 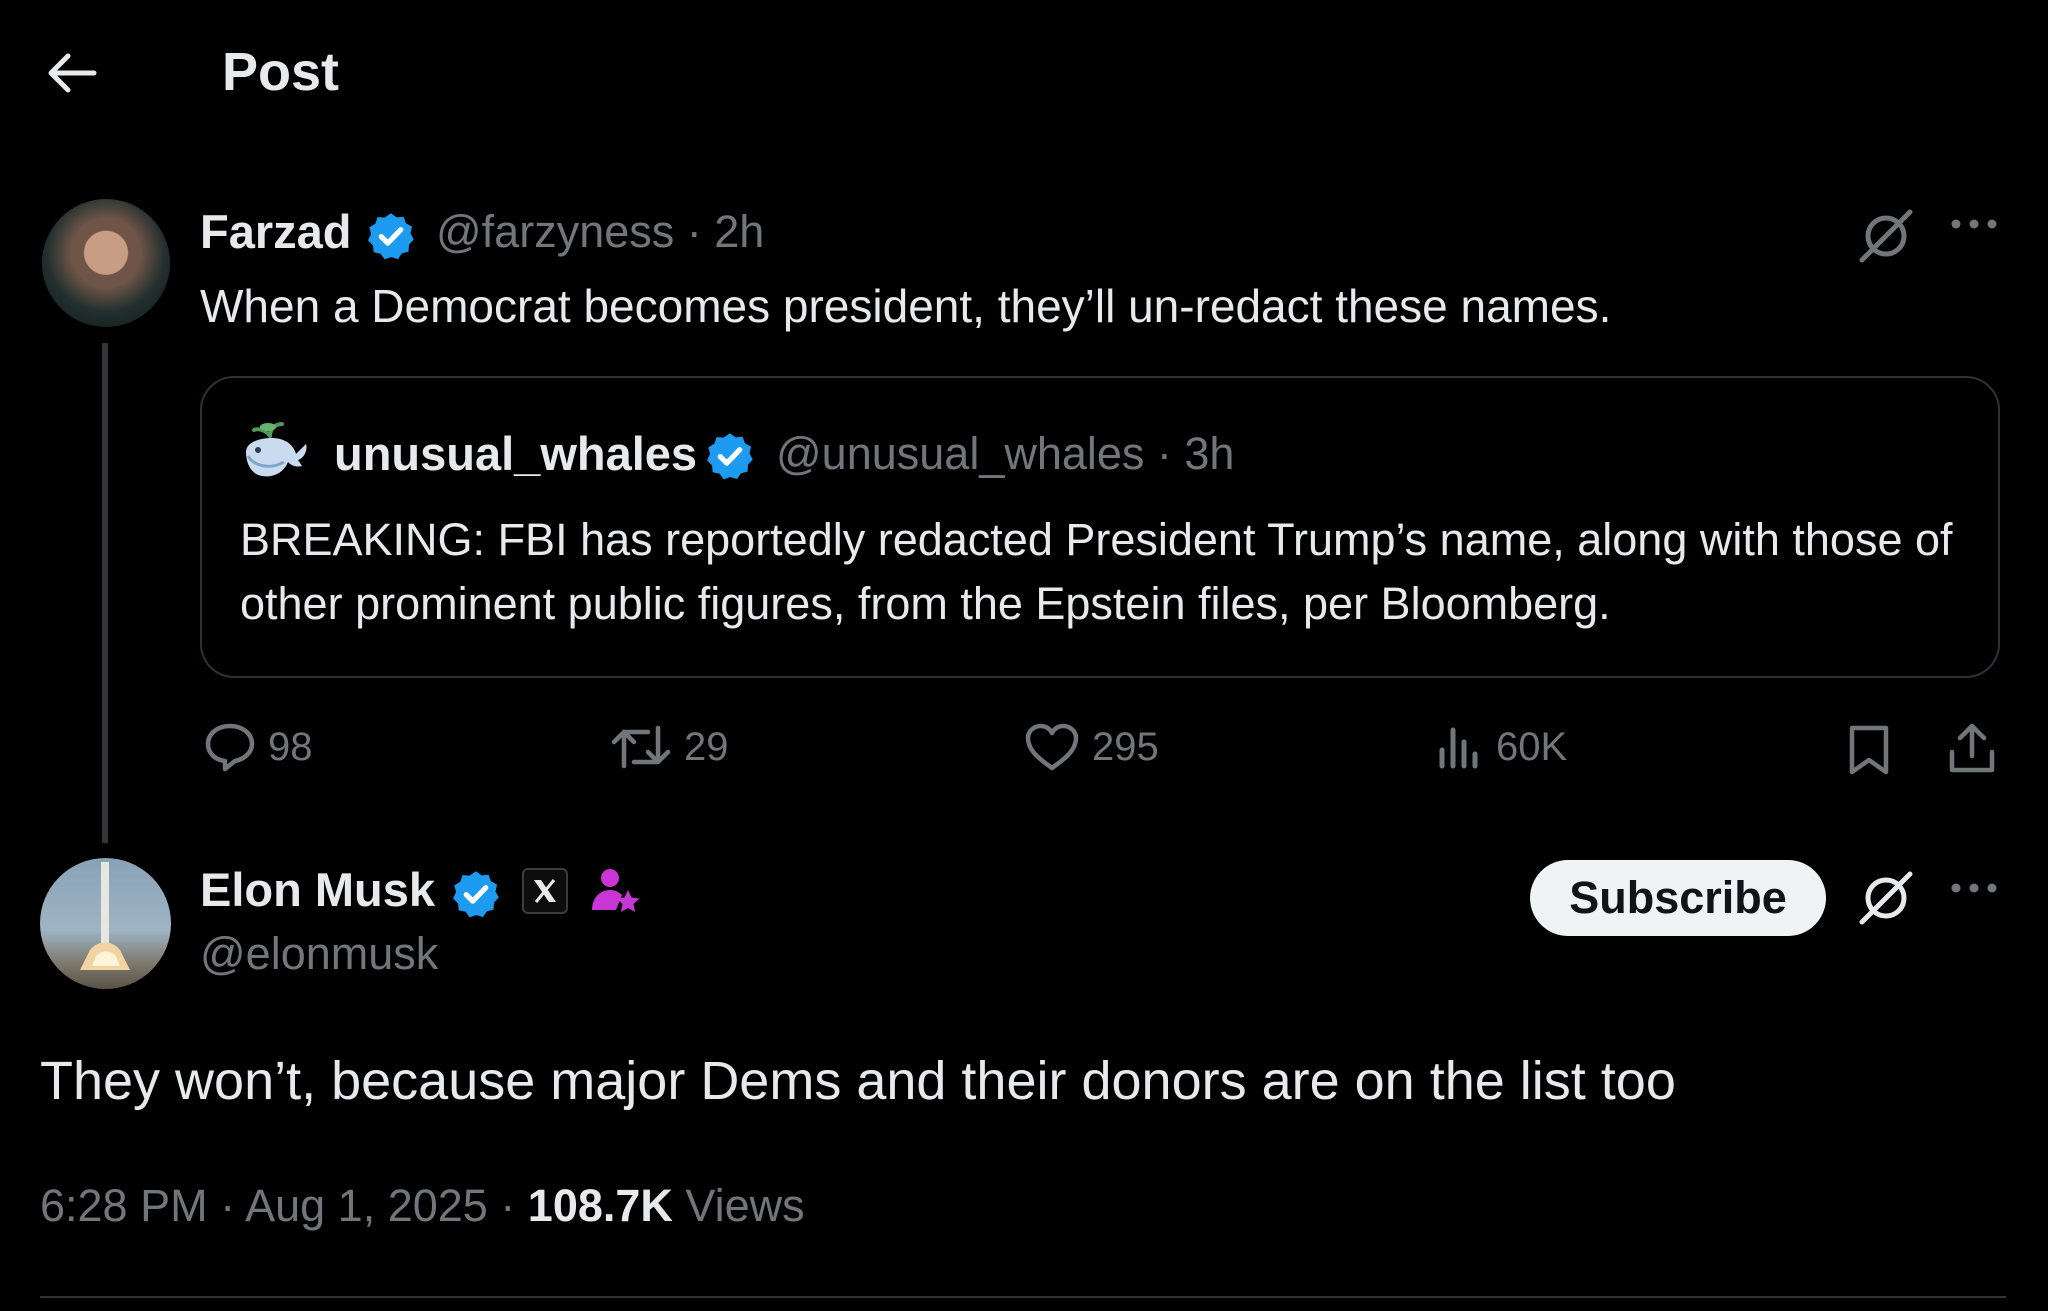 What do you see at coordinates (545, 891) in the screenshot?
I see `x-logo-icon` at bounding box center [545, 891].